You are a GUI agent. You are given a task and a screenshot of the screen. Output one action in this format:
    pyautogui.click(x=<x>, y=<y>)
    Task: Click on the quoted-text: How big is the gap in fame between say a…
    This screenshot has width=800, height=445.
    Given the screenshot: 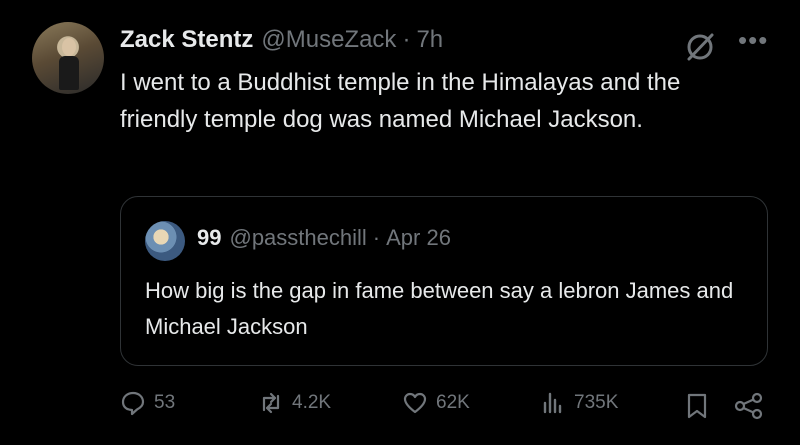 What is the action you would take?
    pyautogui.click(x=439, y=308)
    